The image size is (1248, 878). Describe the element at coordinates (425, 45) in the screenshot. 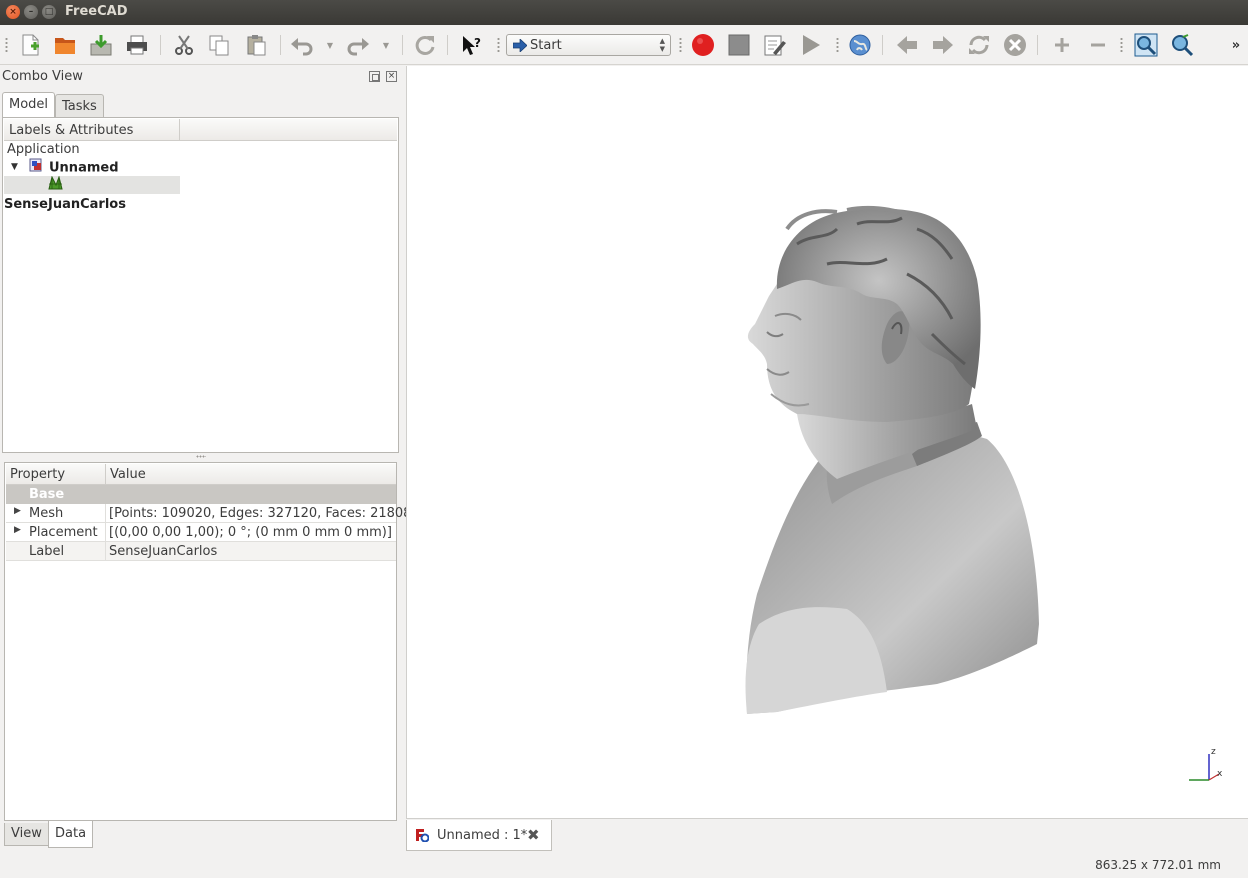

I see `refresh-icon` at that location.